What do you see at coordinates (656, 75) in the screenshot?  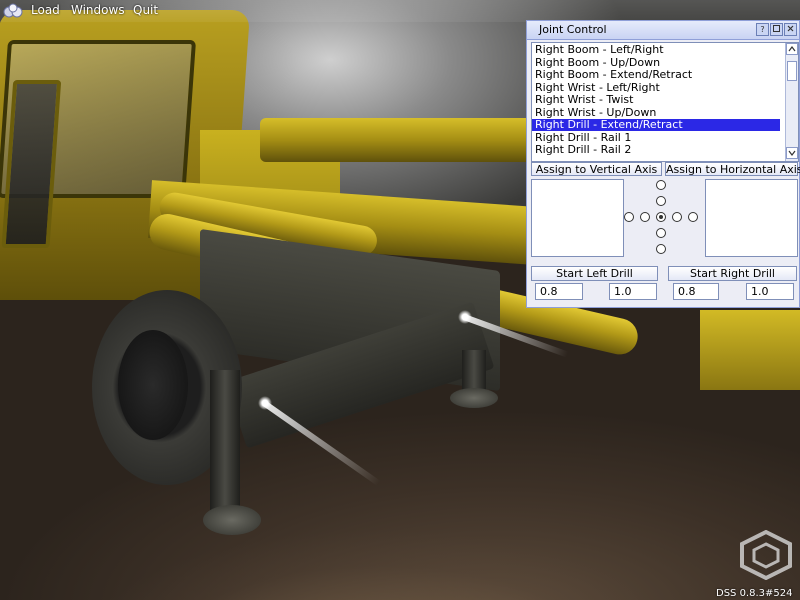 I see `list-item: Right Boom - Extend/Retract` at bounding box center [656, 75].